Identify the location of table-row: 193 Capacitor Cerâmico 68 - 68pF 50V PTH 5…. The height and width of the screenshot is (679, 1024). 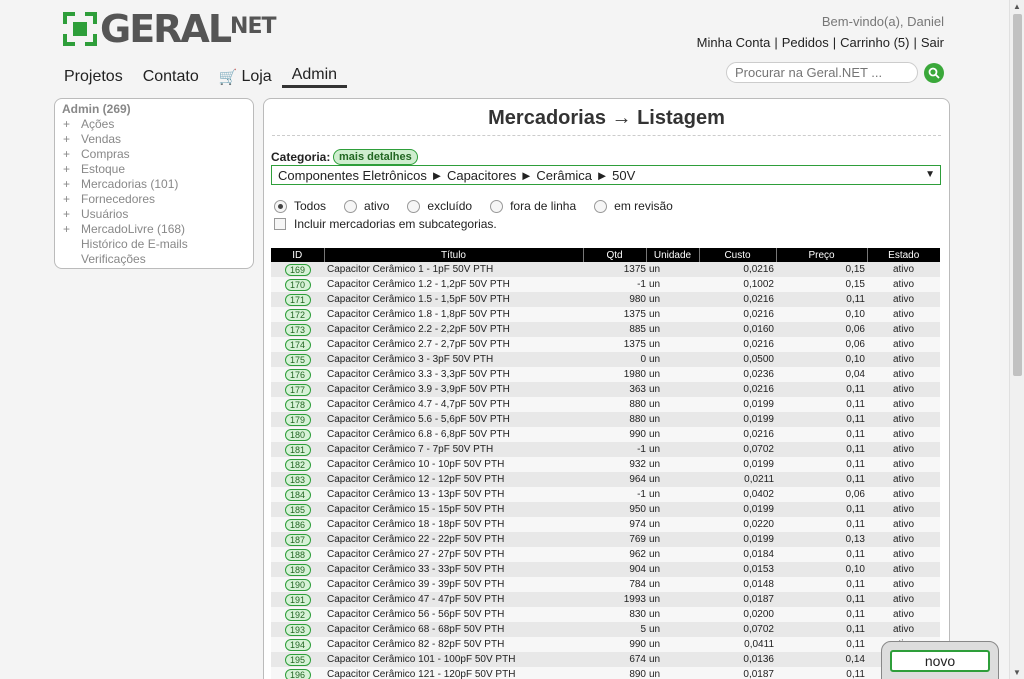
(605, 629).